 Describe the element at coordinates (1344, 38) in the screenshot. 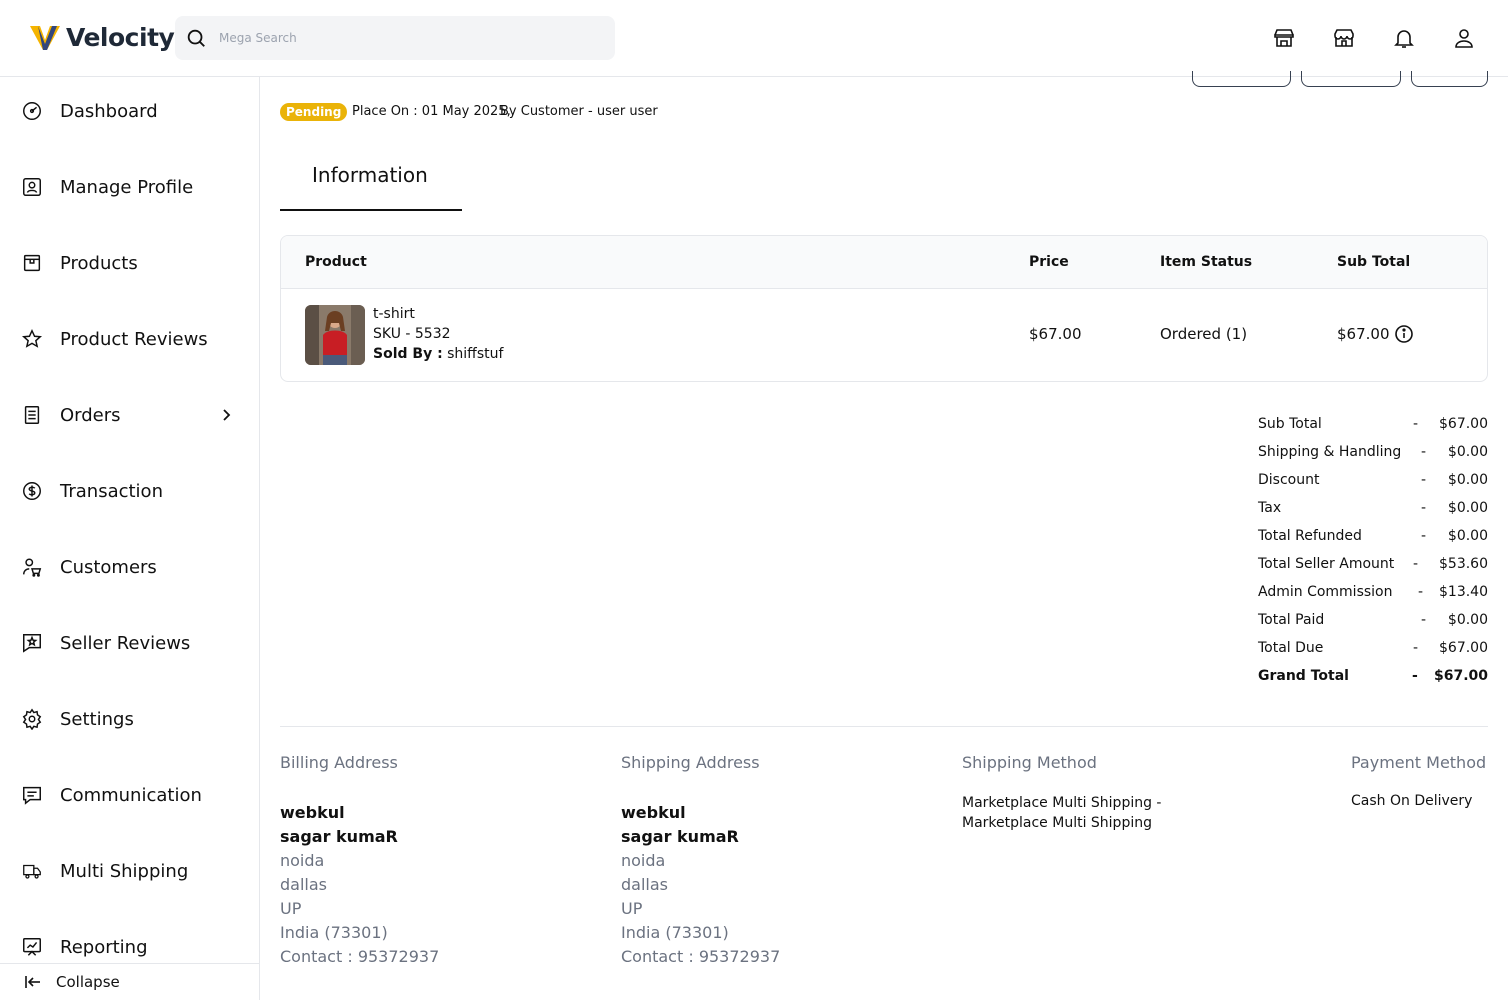

I see `marketplace-icon` at that location.